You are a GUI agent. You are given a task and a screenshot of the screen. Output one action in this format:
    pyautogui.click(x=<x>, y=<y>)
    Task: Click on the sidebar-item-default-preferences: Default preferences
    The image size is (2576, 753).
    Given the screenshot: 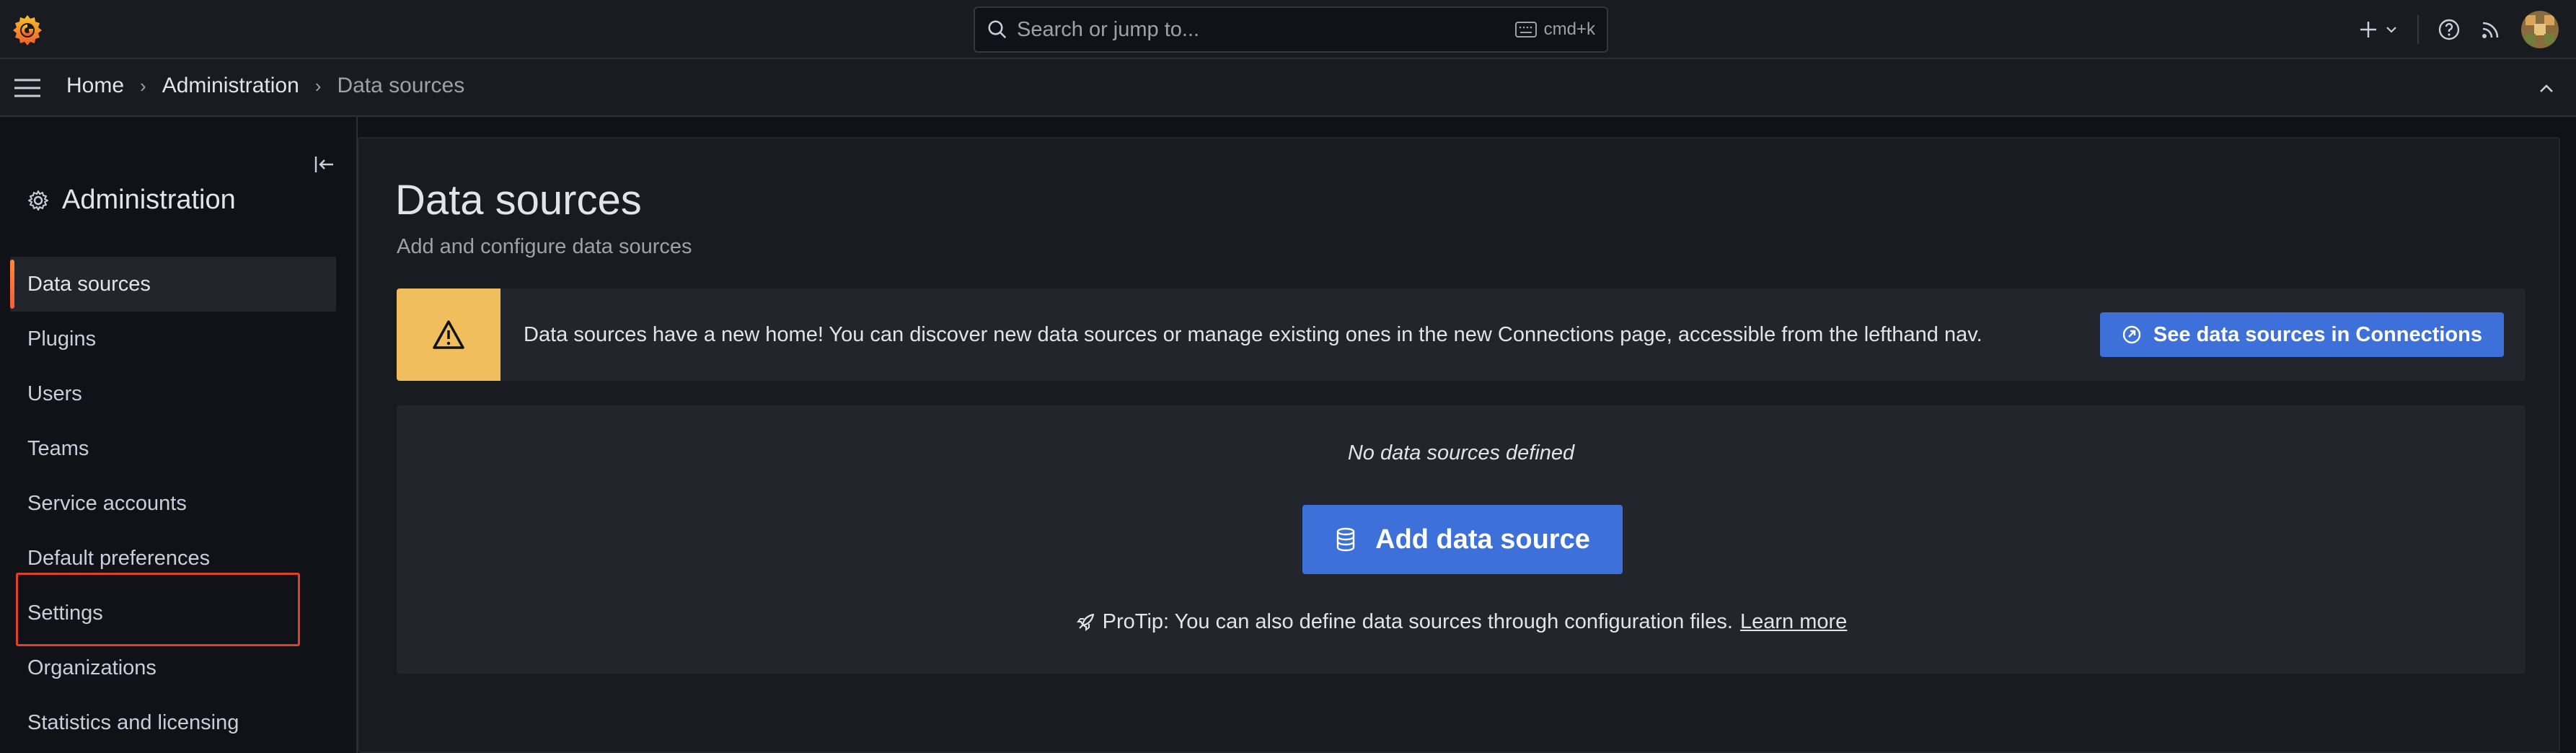 What is the action you would take?
    pyautogui.click(x=173, y=558)
    